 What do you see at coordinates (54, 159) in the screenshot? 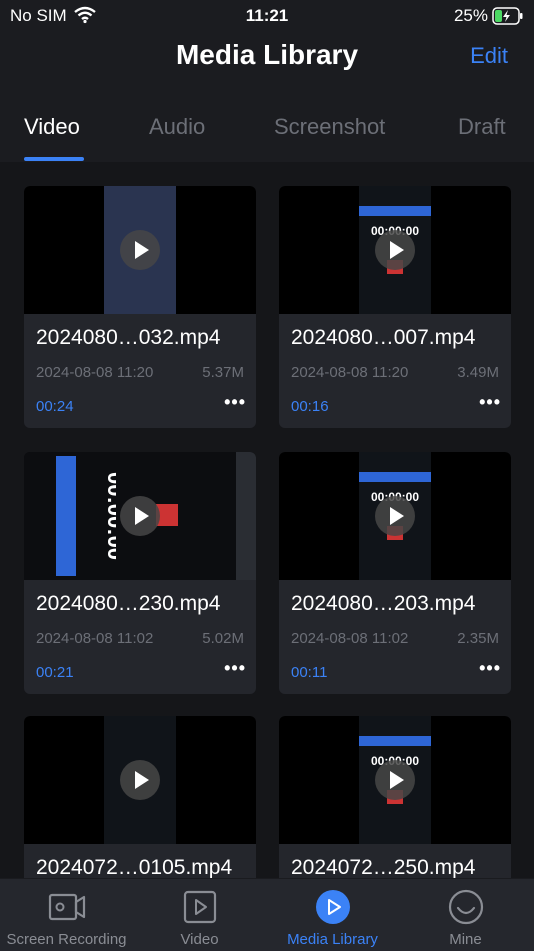
I see `active-tab-indicator` at bounding box center [54, 159].